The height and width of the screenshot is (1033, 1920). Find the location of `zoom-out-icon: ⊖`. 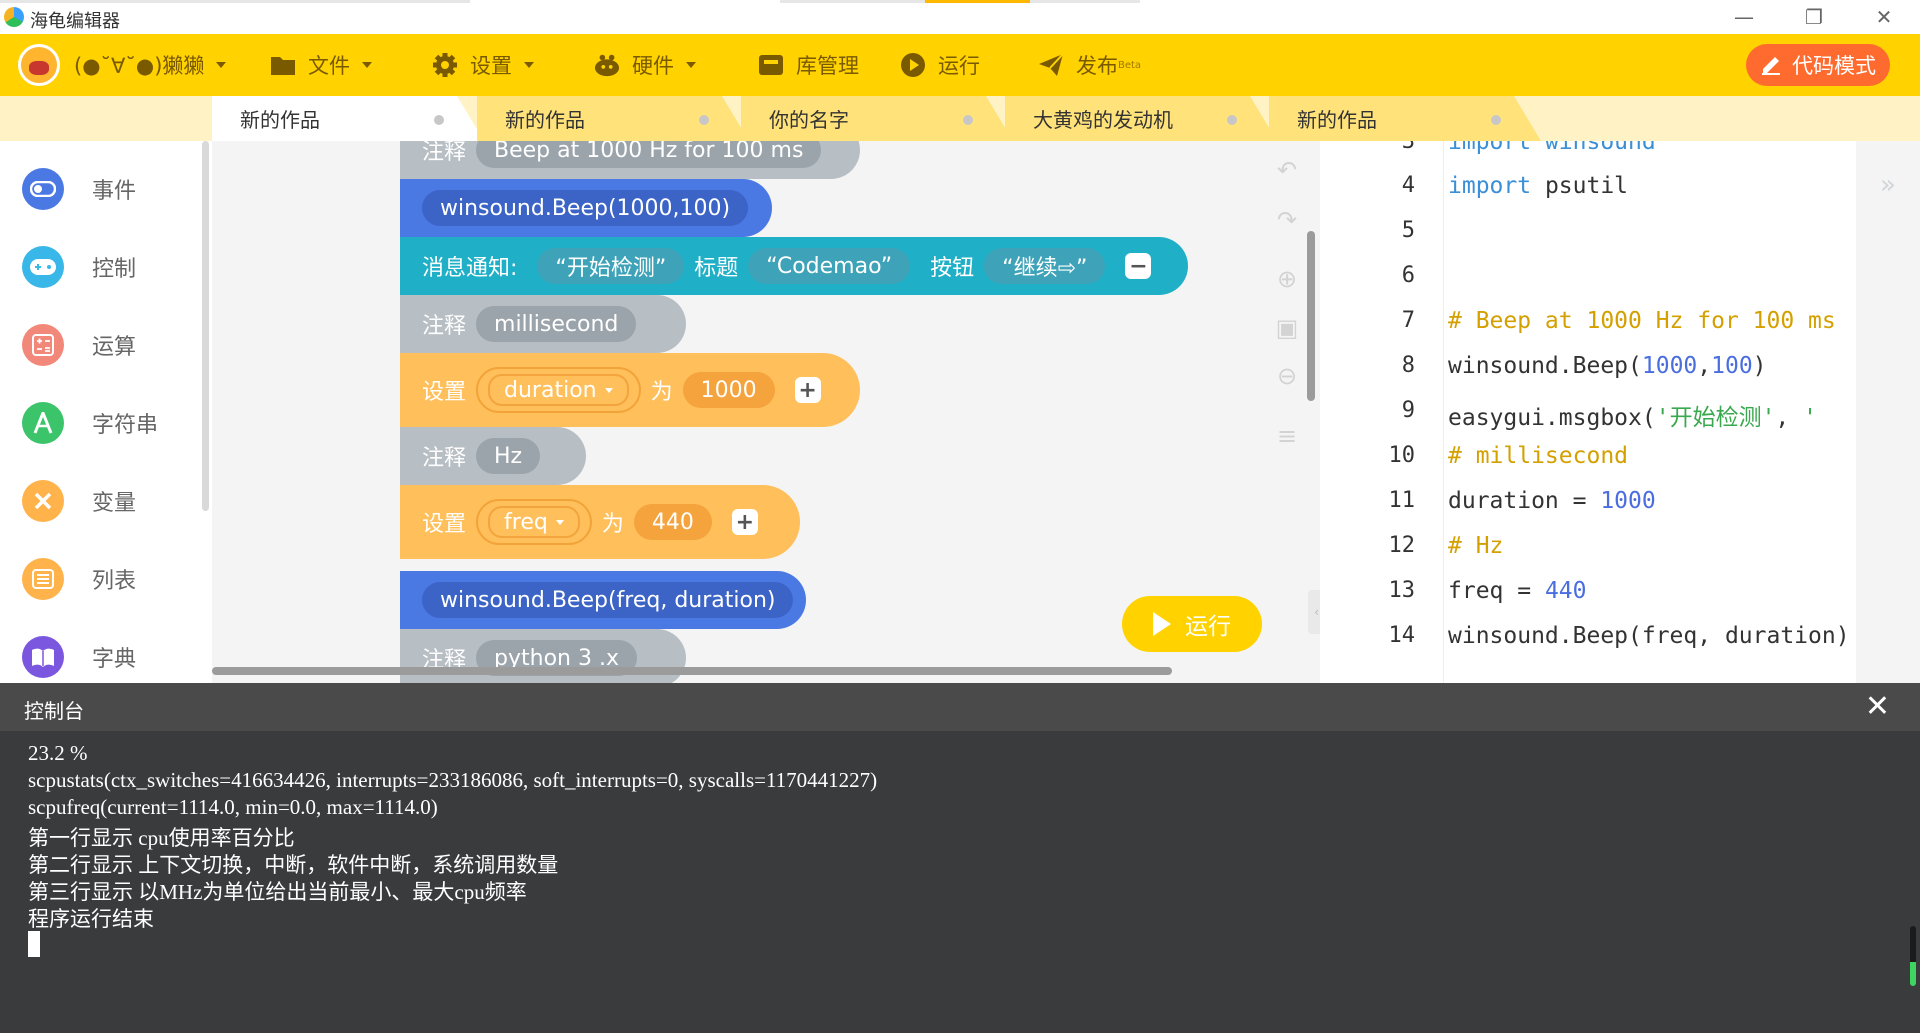

zoom-out-icon: ⊖ is located at coordinates (1287, 376).